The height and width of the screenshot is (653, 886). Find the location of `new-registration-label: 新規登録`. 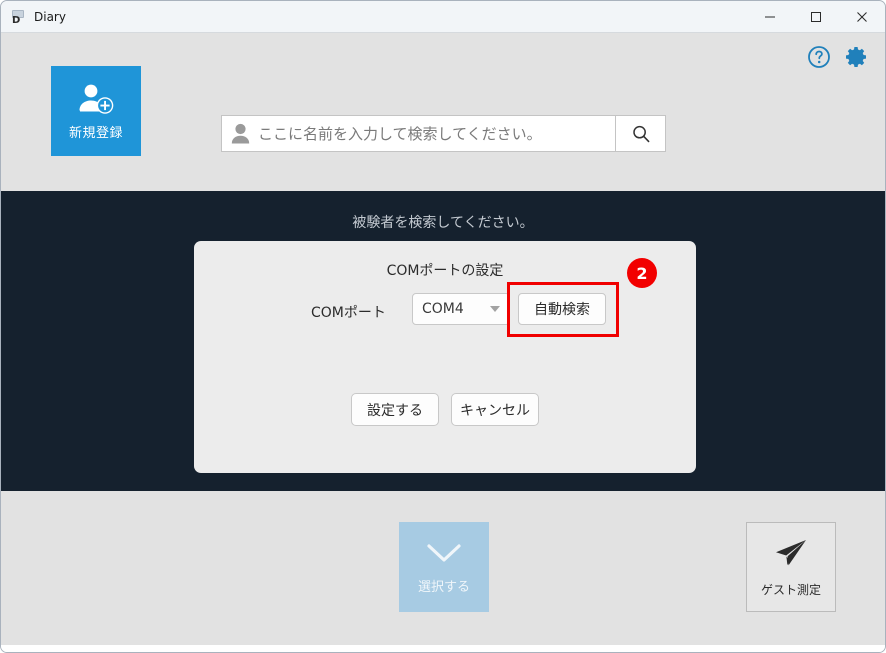

new-registration-label: 新規登録 is located at coordinates (95, 133).